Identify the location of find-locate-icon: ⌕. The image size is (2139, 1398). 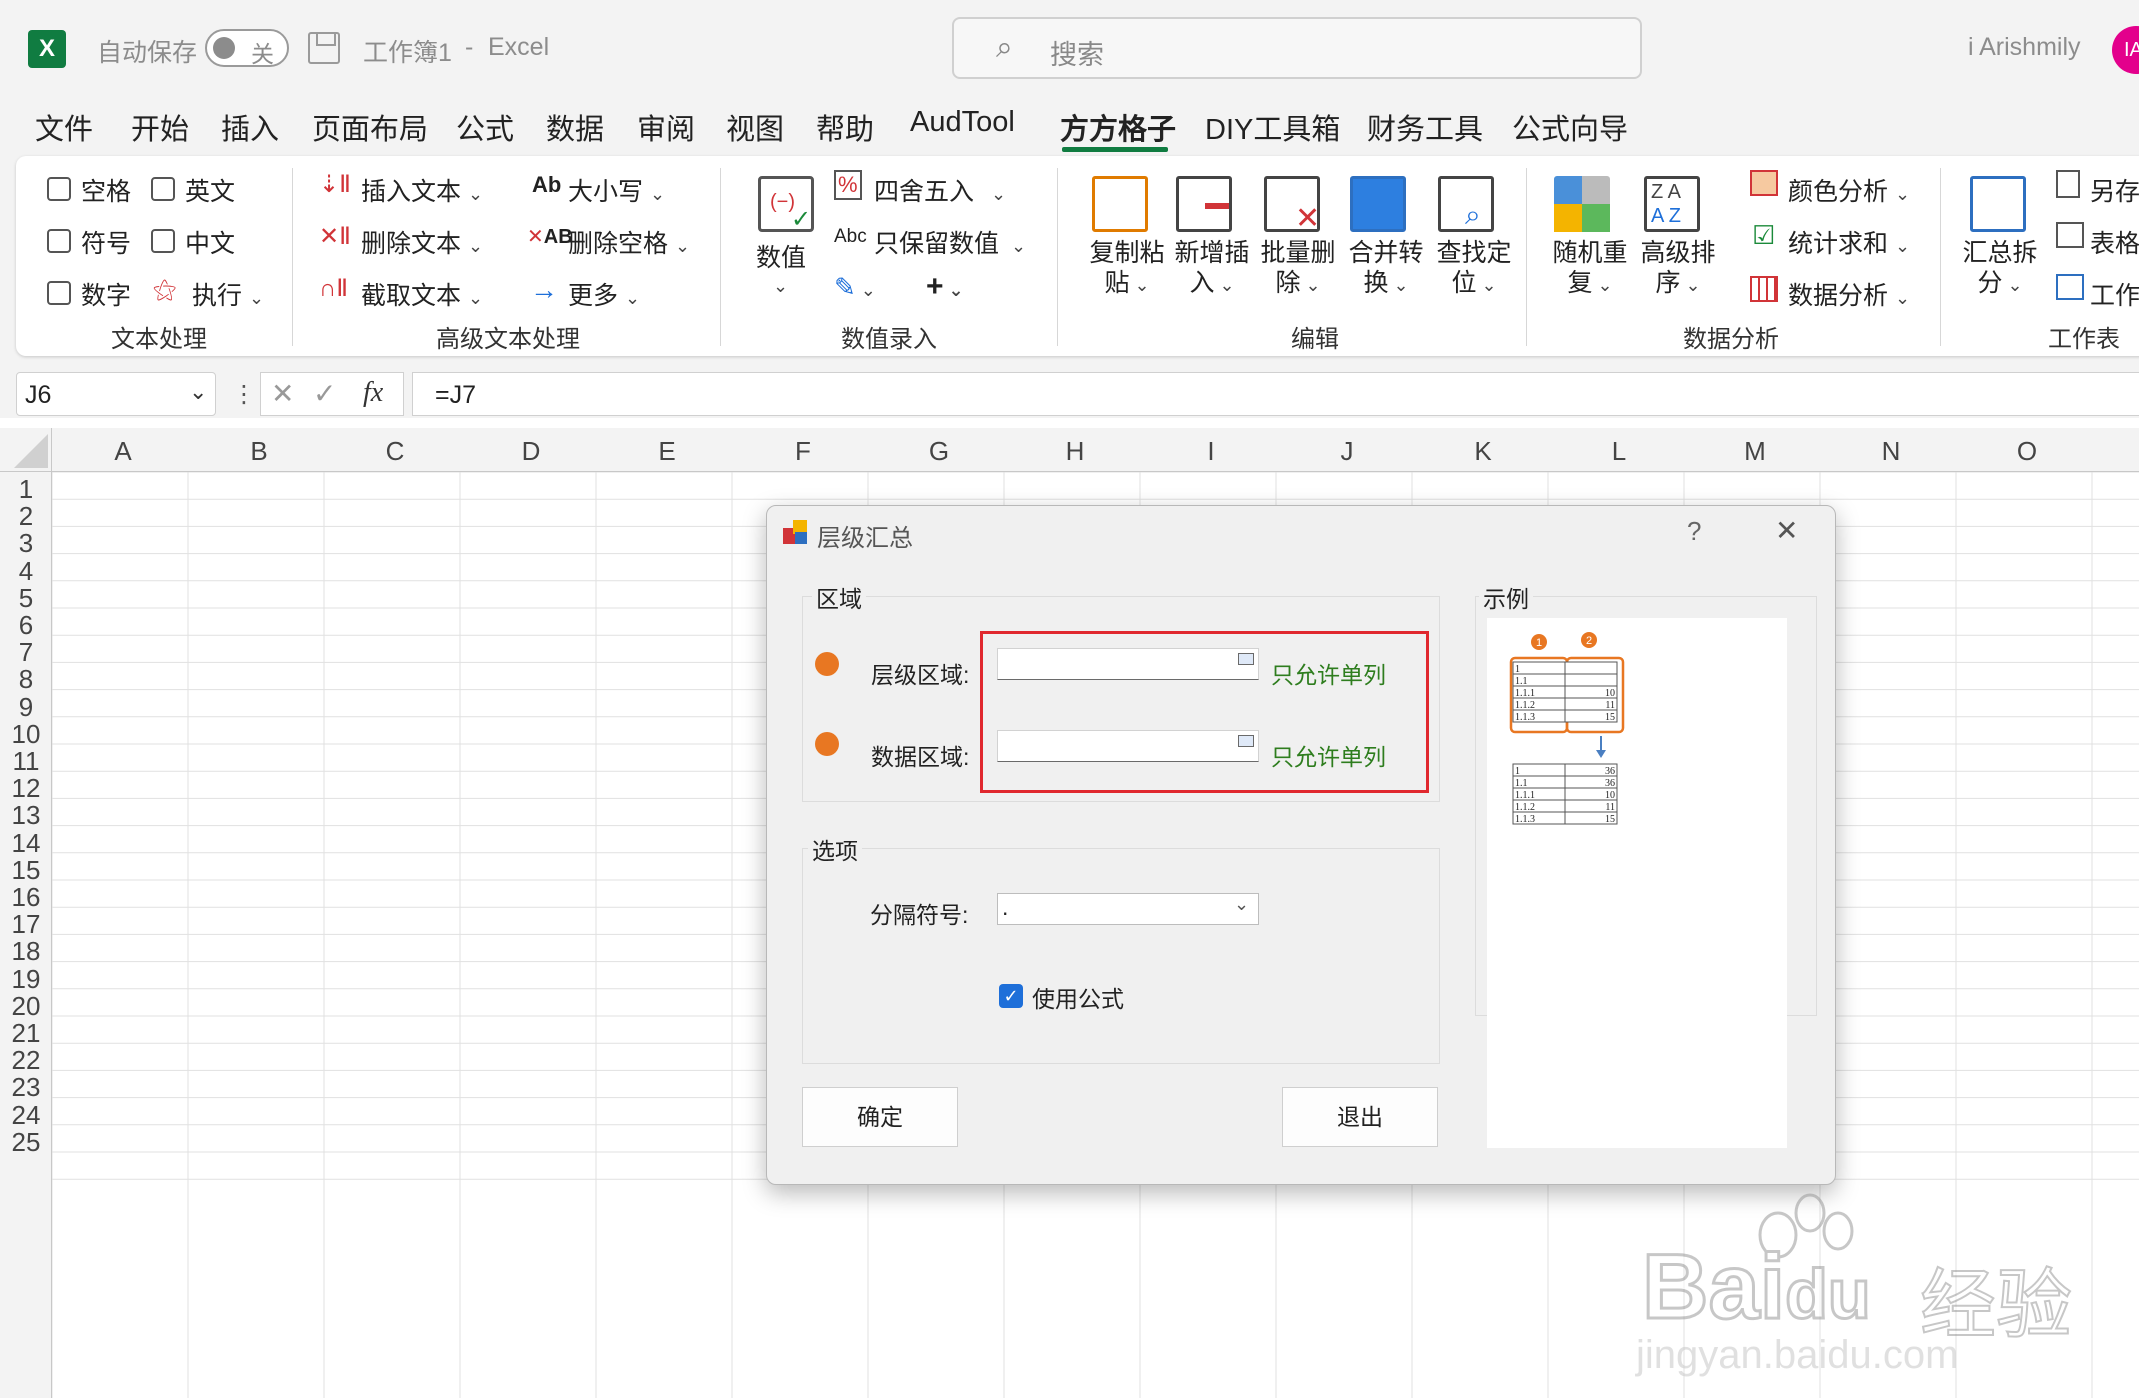
(1466, 204).